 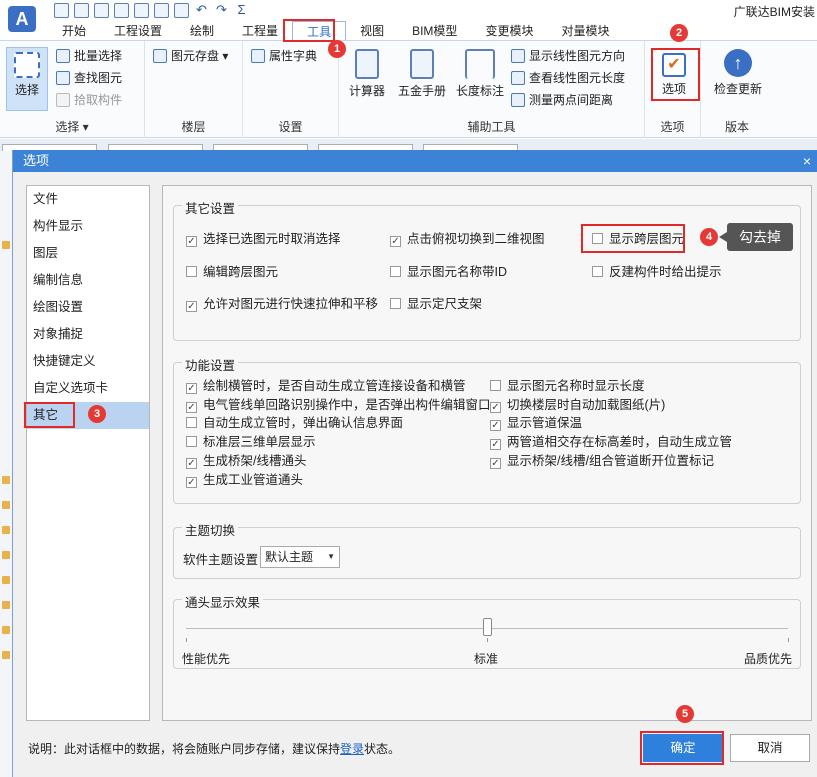 What do you see at coordinates (138, 31) in the screenshot?
I see `tab-project-settings: 工程设置` at bounding box center [138, 31].